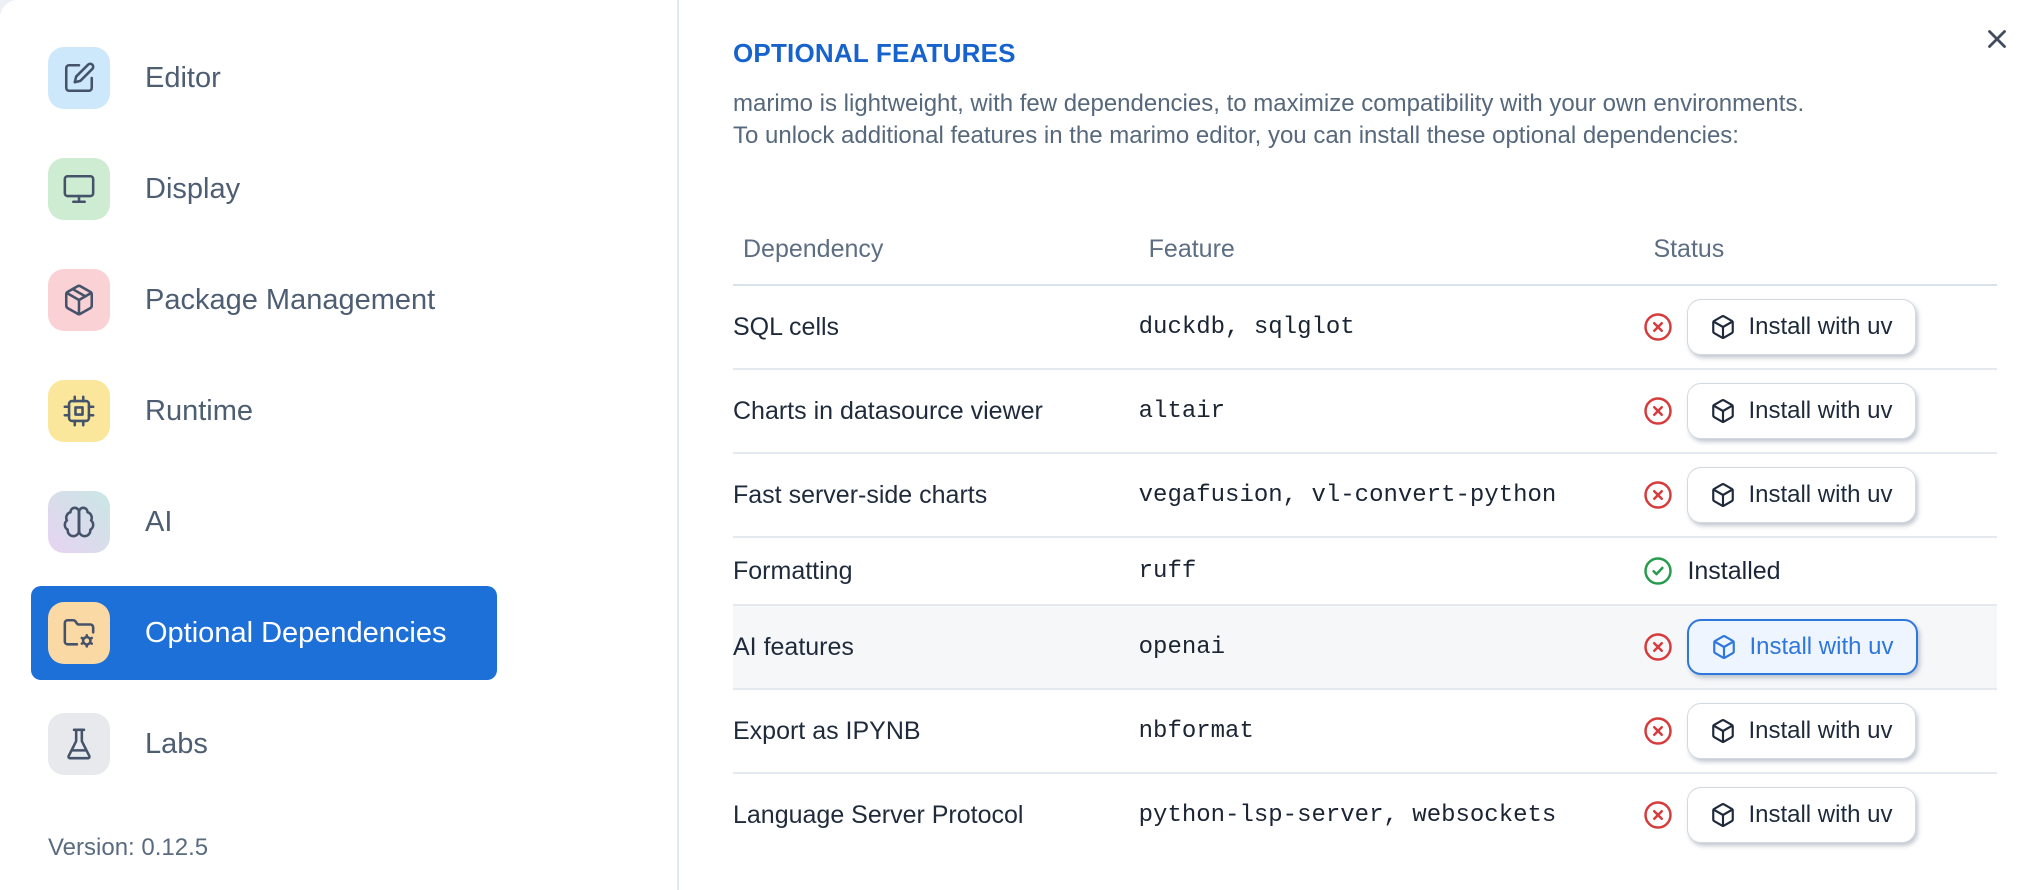 The height and width of the screenshot is (890, 2042). Describe the element at coordinates (1391, 495) in the screenshot. I see `feature-cell: vegafusion, vl-convert-python` at that location.